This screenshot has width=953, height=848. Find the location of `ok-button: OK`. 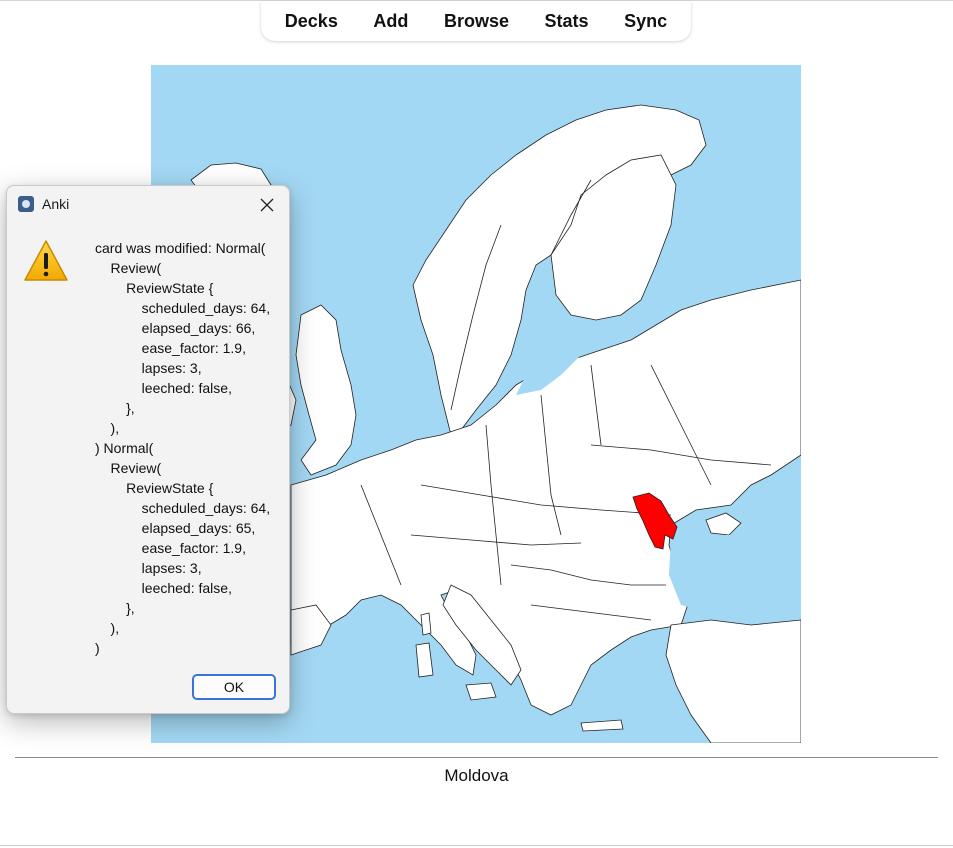

ok-button: OK is located at coordinates (234, 687).